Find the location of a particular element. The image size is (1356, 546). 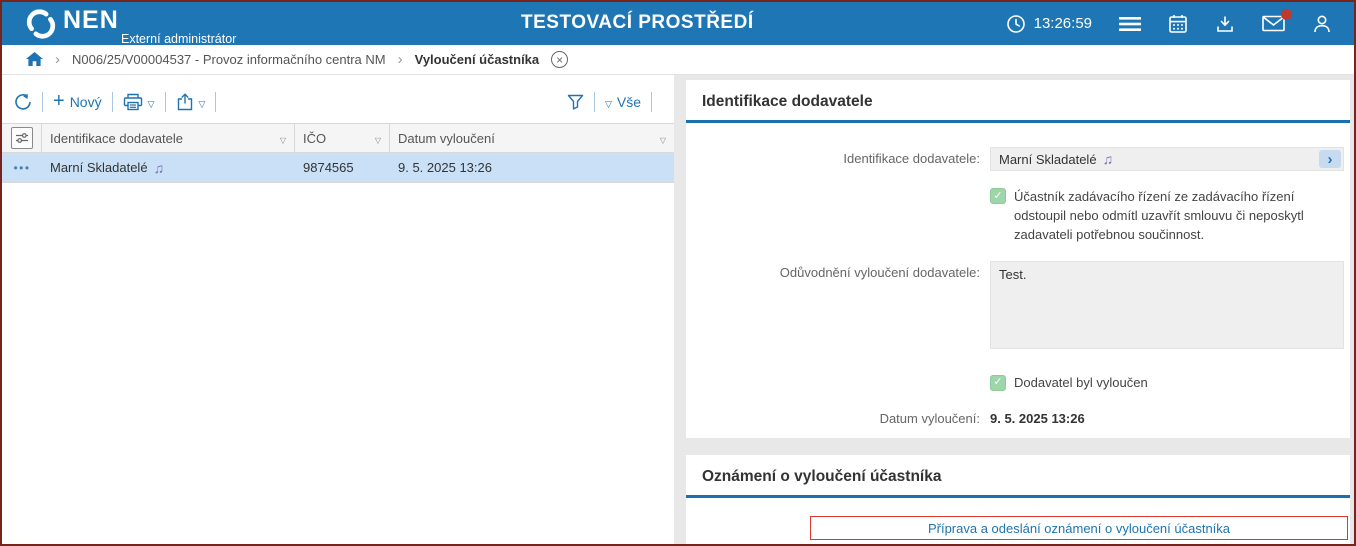

excluded-checkbox-label: Dodavatel byl vyloučen is located at coordinates (1081, 382).